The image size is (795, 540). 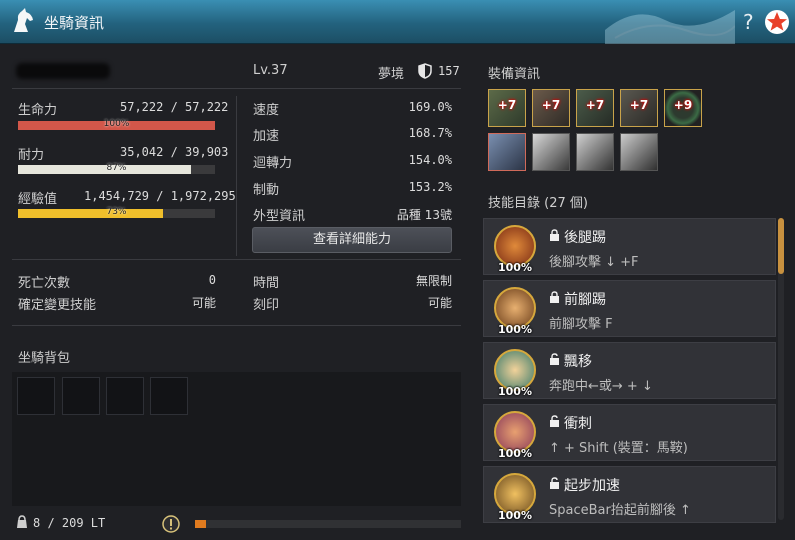 What do you see at coordinates (200, 524) in the screenshot?
I see `bag-capacity-fill` at bounding box center [200, 524].